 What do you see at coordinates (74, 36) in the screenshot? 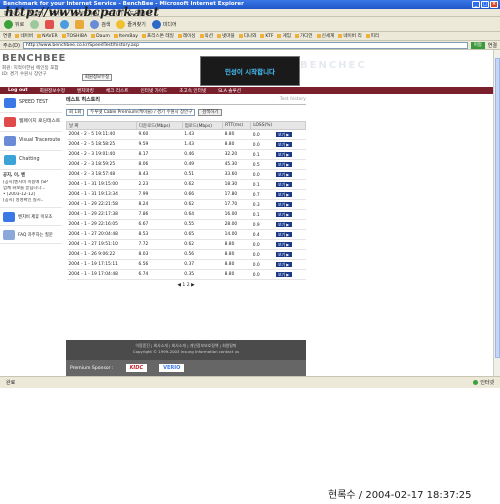
I see `favorite-link: TOSHIBA` at bounding box center [74, 36].